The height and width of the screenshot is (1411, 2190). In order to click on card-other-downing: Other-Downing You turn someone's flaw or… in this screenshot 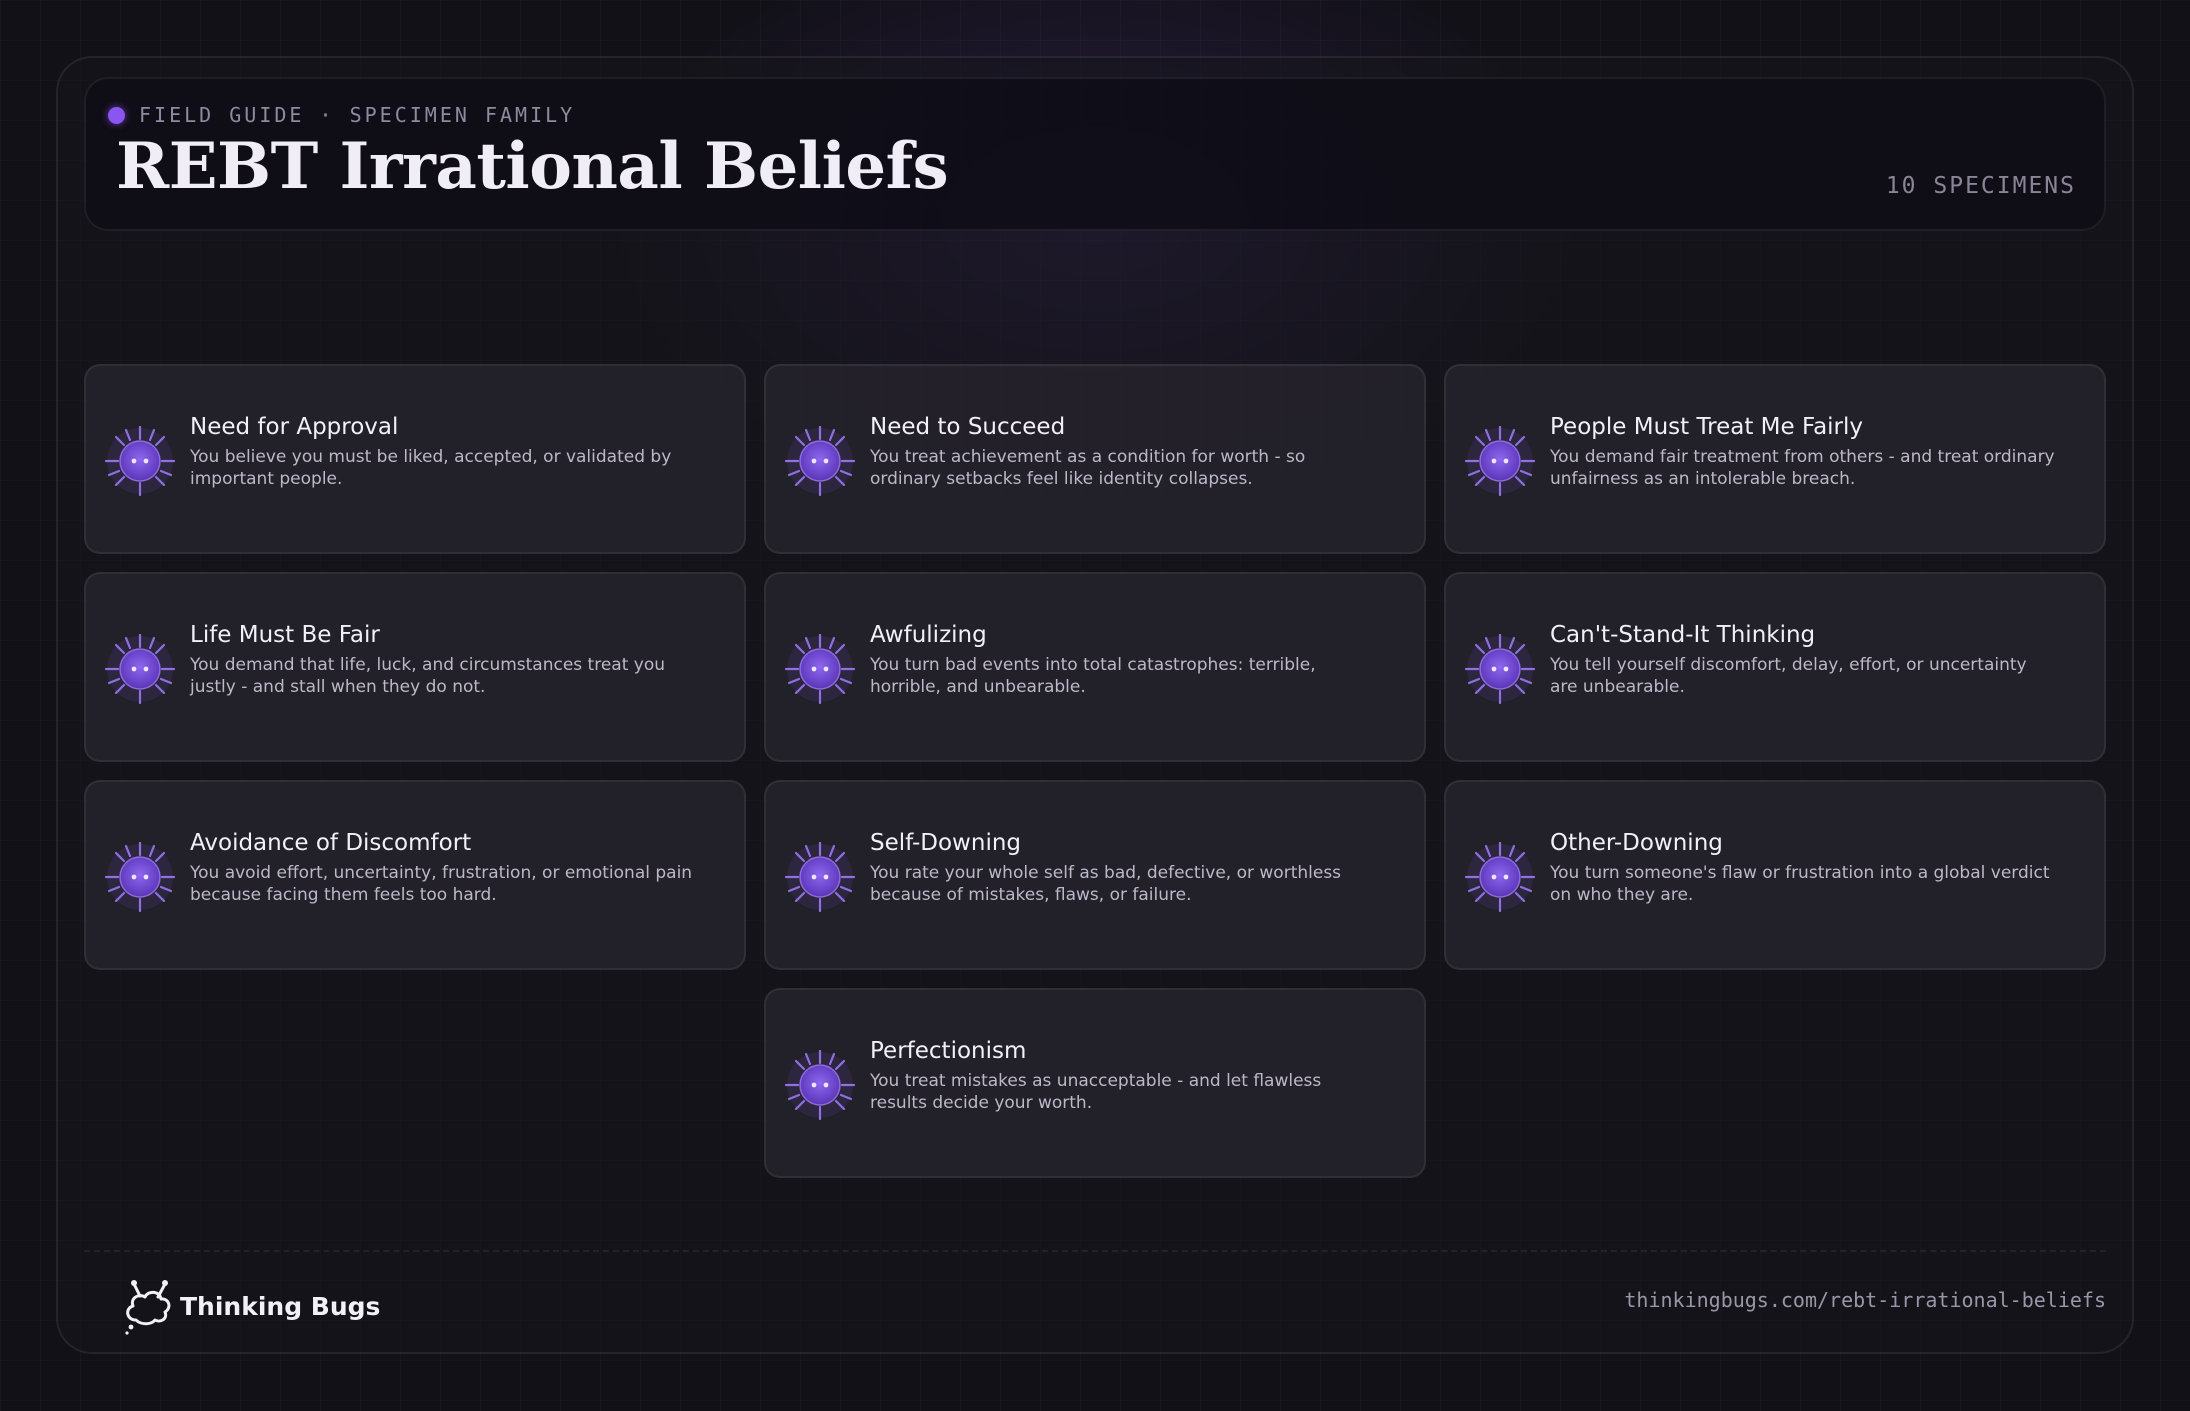, I will do `click(1775, 875)`.